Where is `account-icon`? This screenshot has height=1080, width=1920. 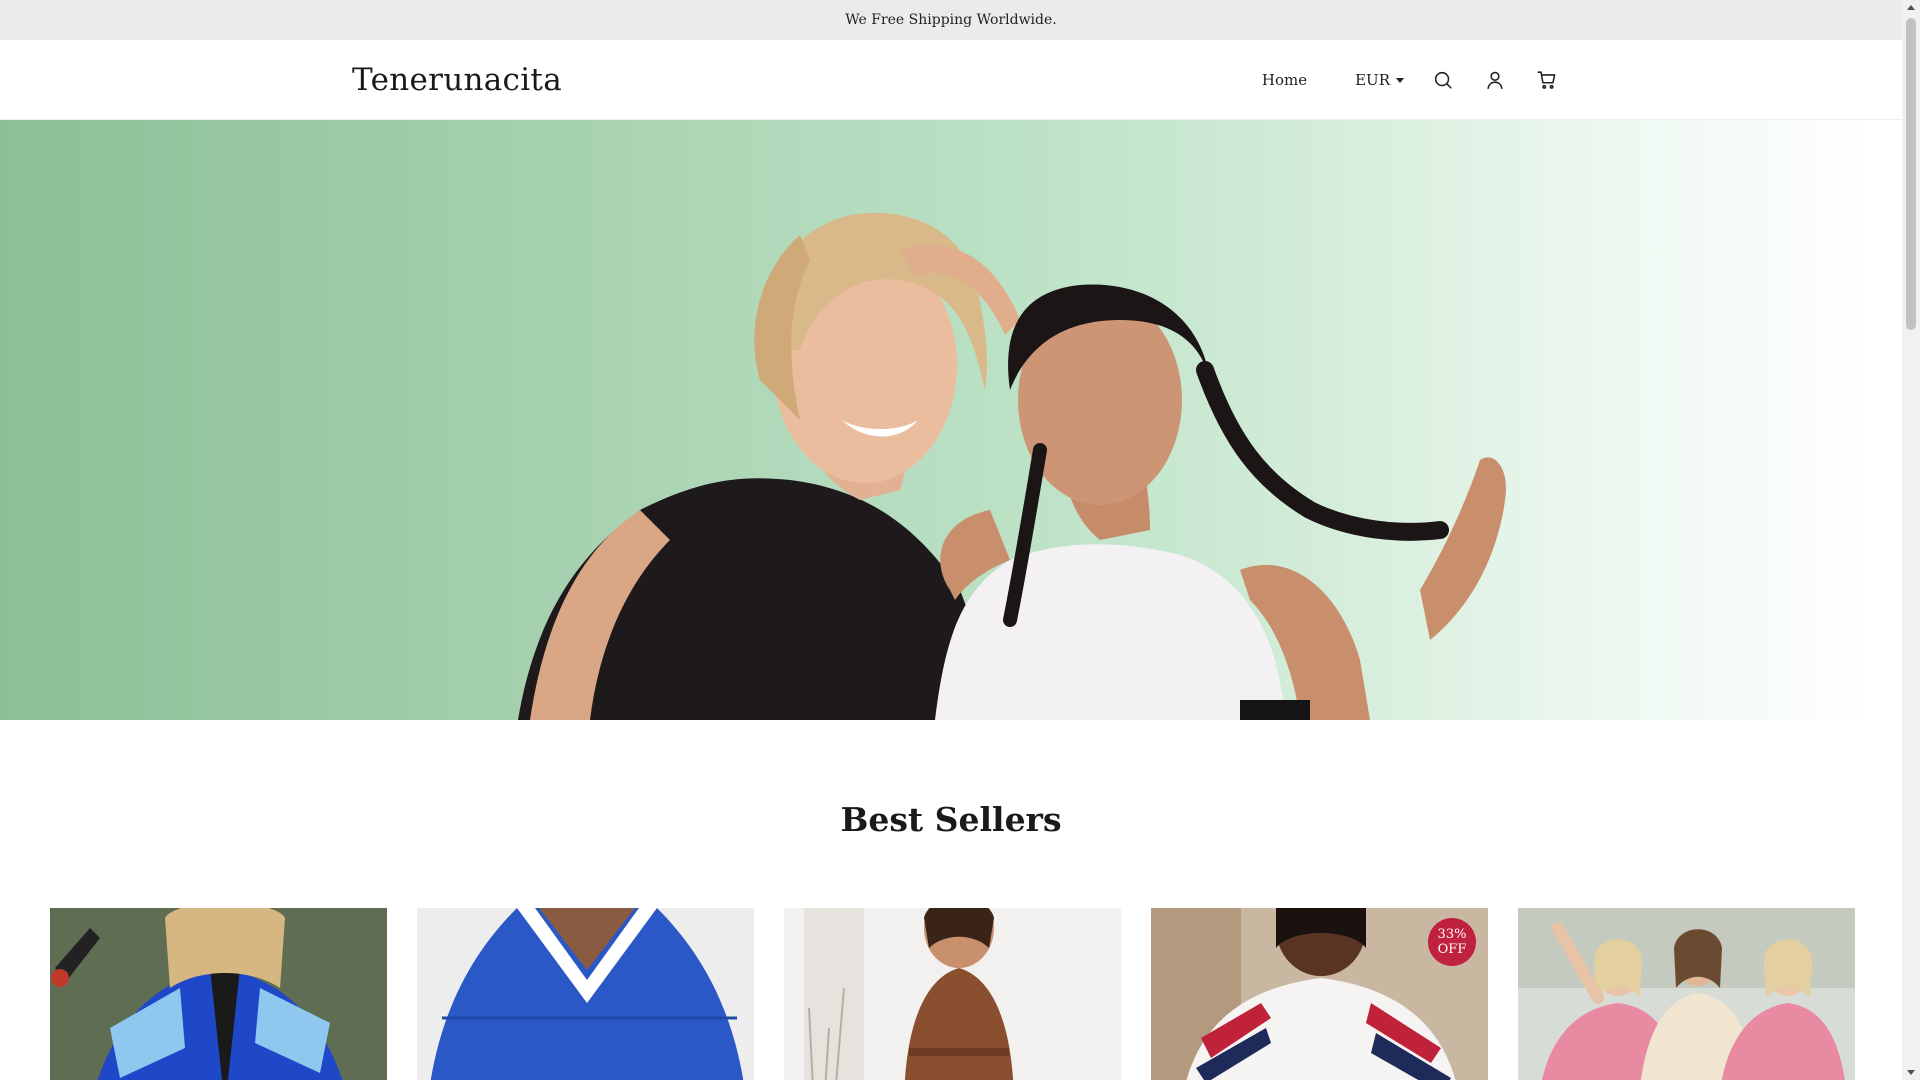
account-icon is located at coordinates (1495, 80).